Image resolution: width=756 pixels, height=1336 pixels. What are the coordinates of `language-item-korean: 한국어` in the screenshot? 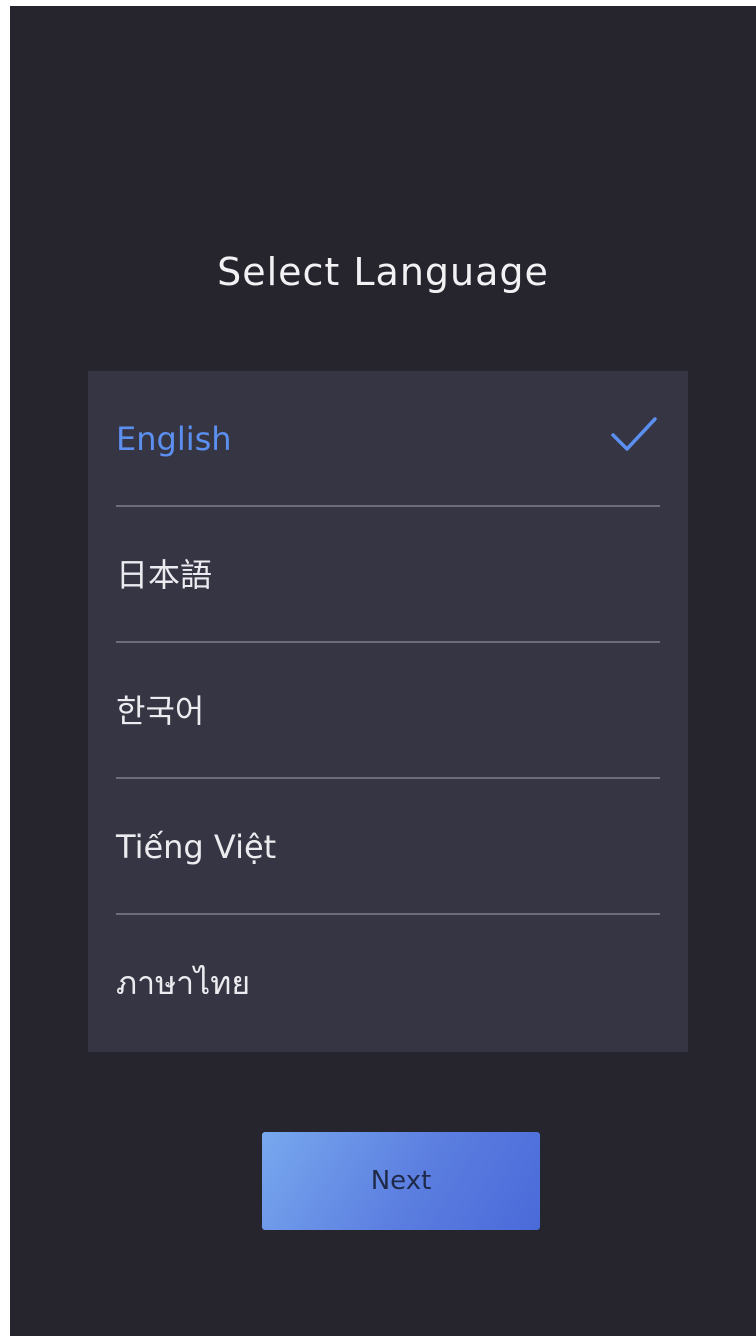 It's located at (388, 711).